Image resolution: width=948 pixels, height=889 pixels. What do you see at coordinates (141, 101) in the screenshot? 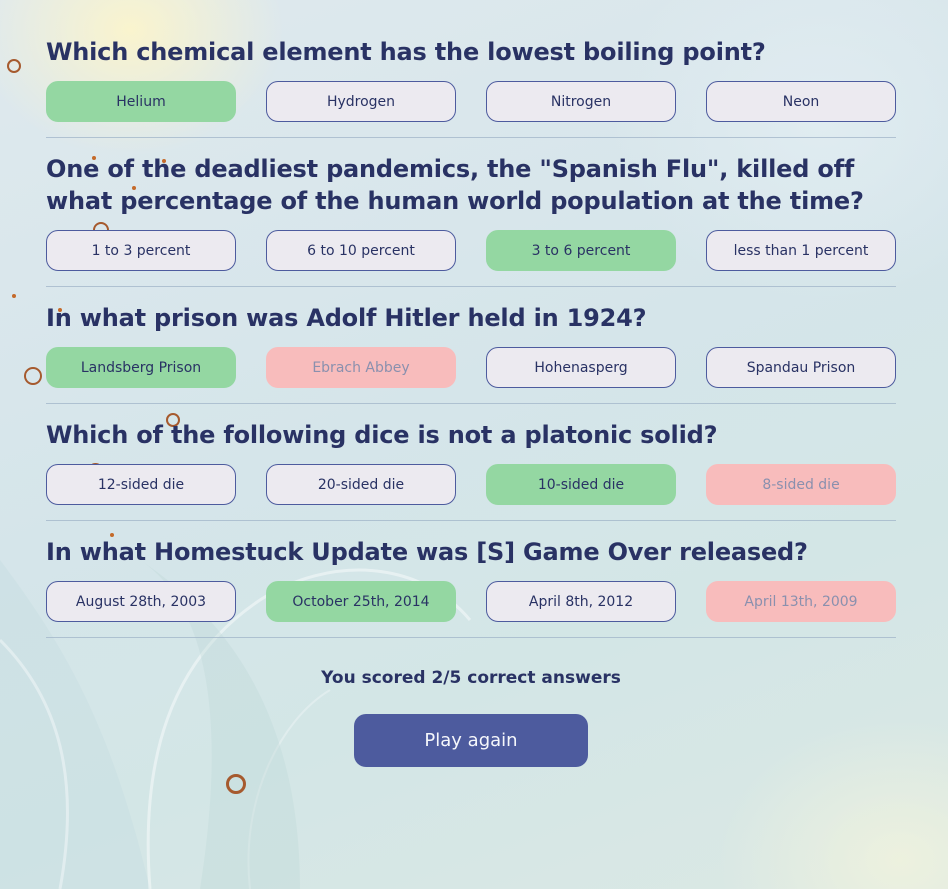
I see `answer-option: Helium` at bounding box center [141, 101].